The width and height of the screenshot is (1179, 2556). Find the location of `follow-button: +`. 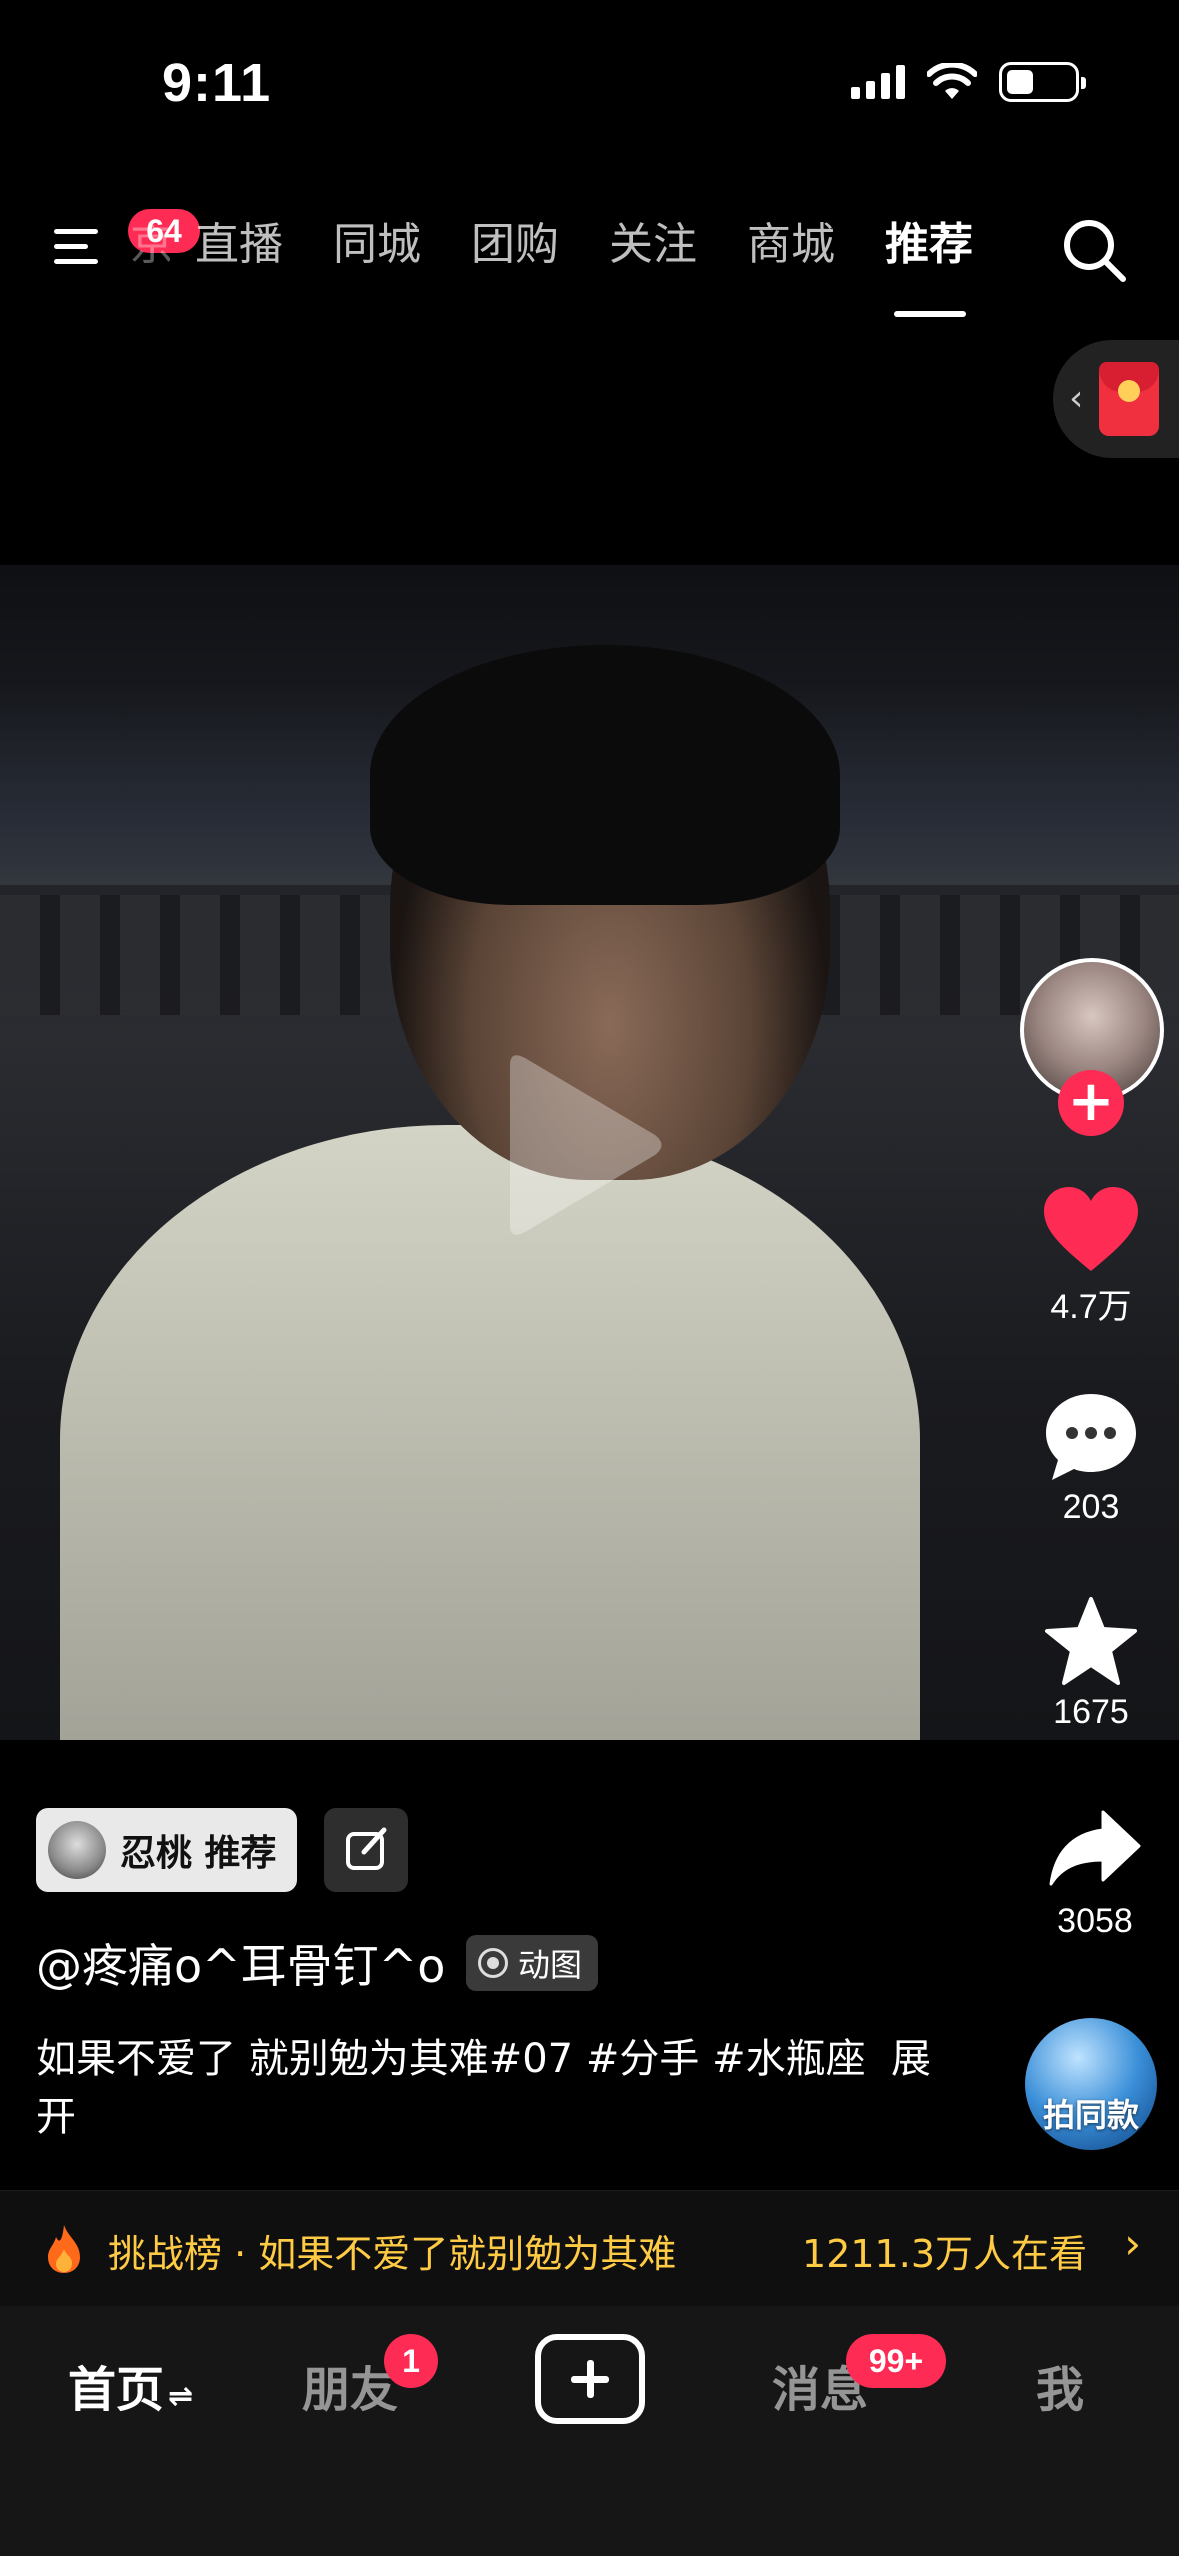

follow-button: + is located at coordinates (1091, 1103).